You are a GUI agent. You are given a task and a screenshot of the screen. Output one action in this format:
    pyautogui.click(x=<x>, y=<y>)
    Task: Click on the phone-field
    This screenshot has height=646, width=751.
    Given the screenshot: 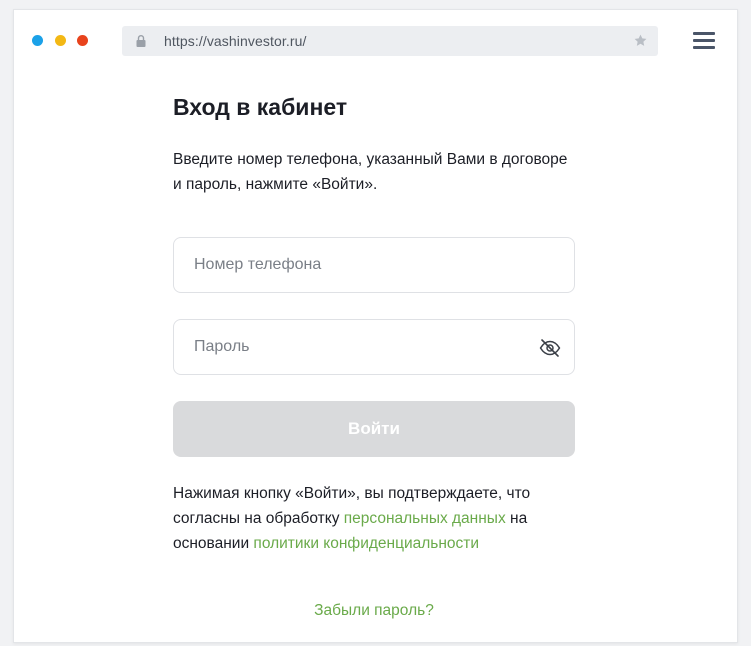 What is the action you would take?
    pyautogui.click(x=374, y=265)
    